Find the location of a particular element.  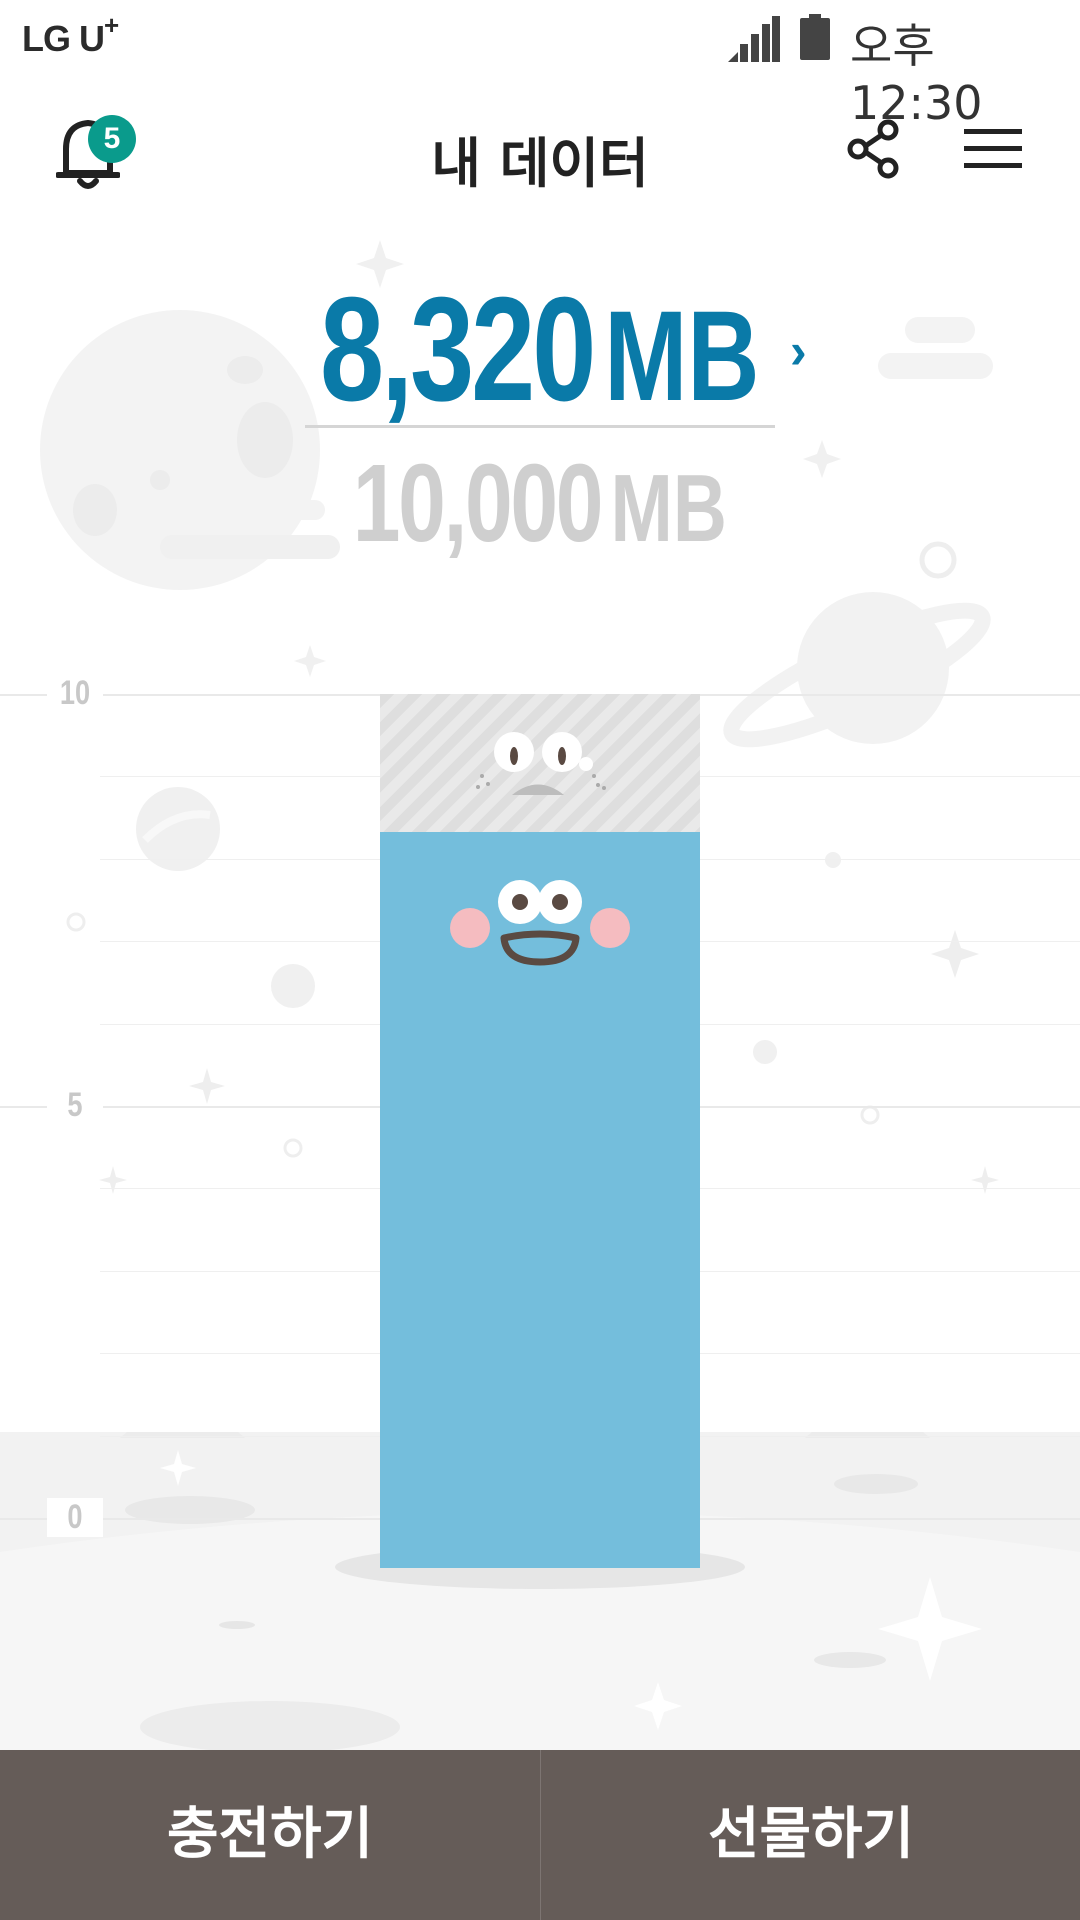

remaining-data-readout: 8,320MB is located at coordinates (540, 350).